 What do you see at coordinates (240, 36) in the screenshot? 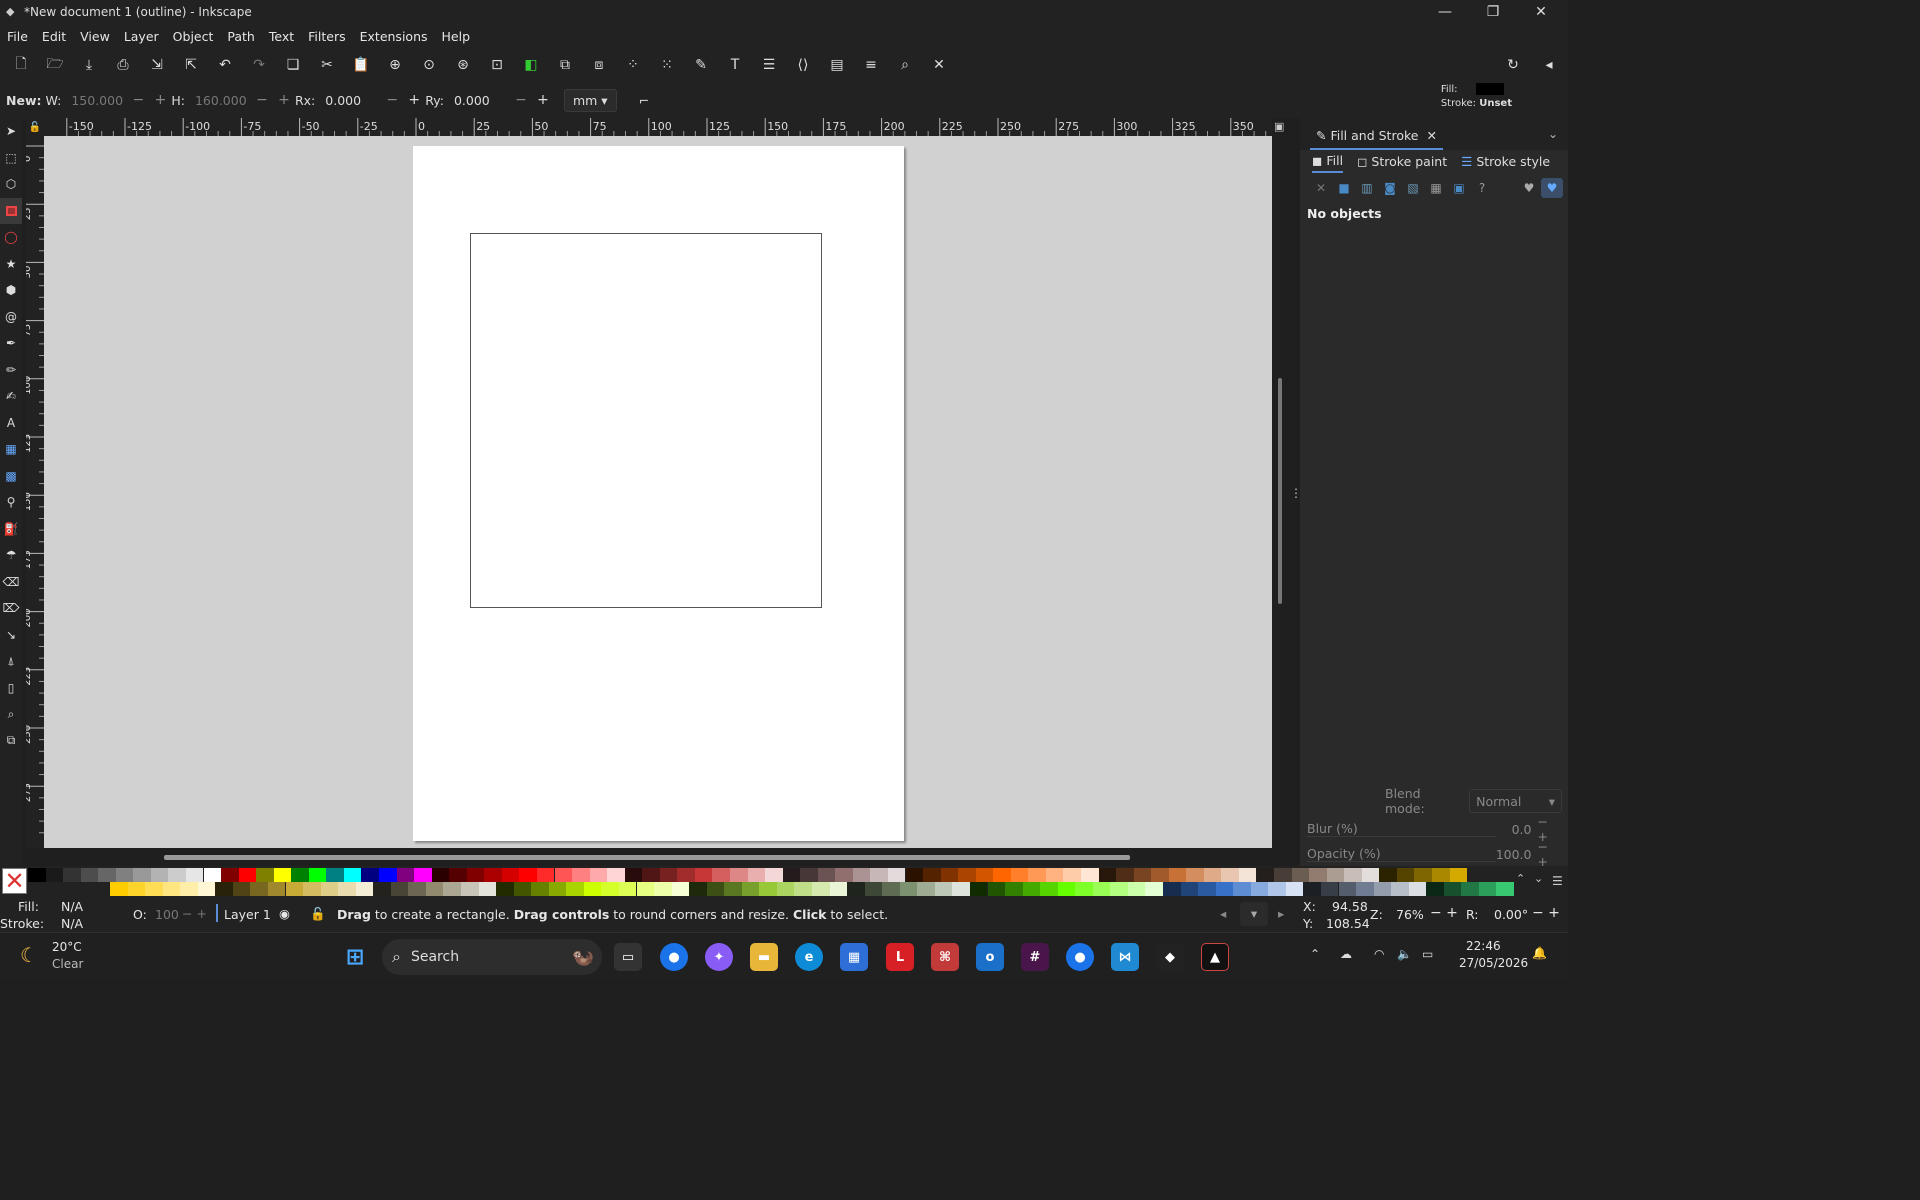
I see `menu-path: Path` at bounding box center [240, 36].